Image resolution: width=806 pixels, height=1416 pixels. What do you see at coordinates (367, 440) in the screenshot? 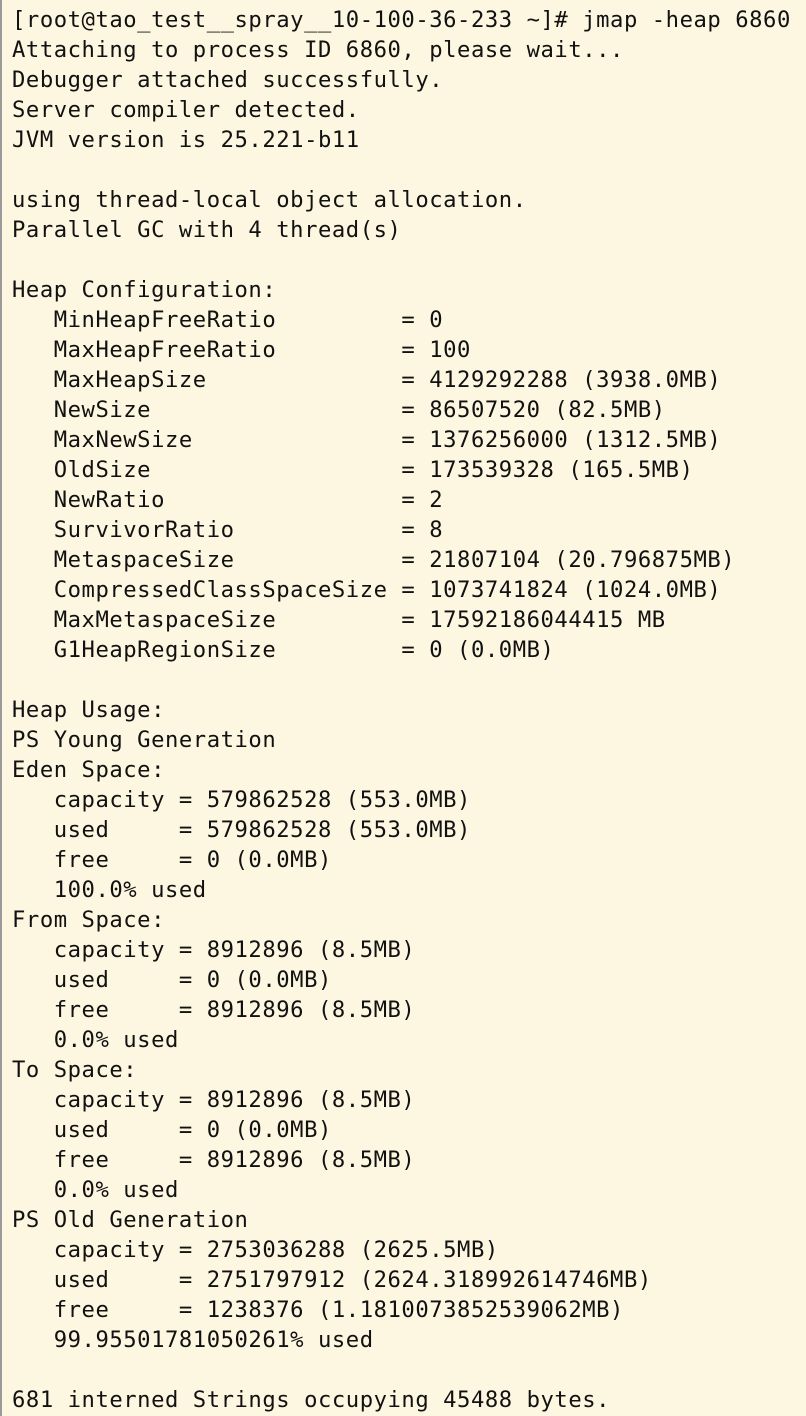
I see `config-entry: MaxNewSize = 1376256000 (1312.5MB)` at bounding box center [367, 440].